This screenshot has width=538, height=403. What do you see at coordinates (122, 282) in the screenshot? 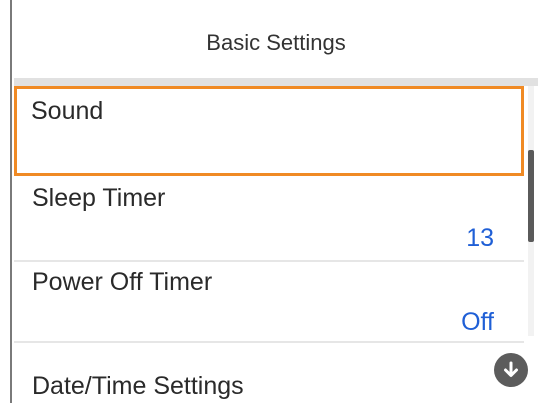
I see `menu-item-label: Power Off Timer` at bounding box center [122, 282].